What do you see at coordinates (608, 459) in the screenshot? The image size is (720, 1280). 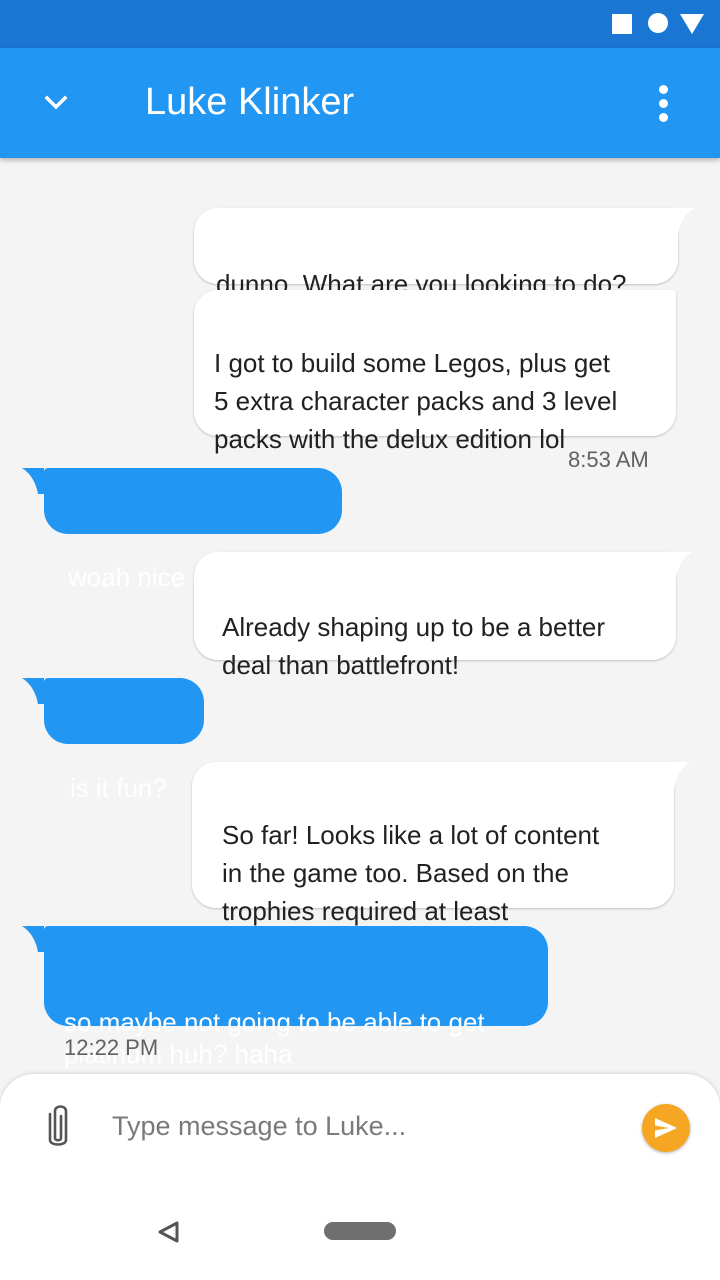 I see `message-timestamp: 8:53 AM` at bounding box center [608, 459].